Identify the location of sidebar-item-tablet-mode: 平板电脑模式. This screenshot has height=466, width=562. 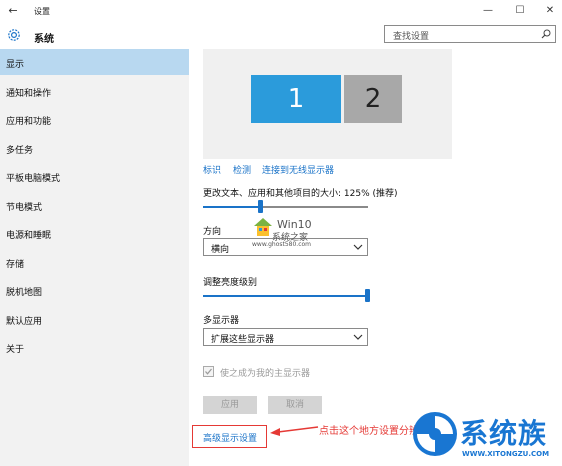
(94, 176).